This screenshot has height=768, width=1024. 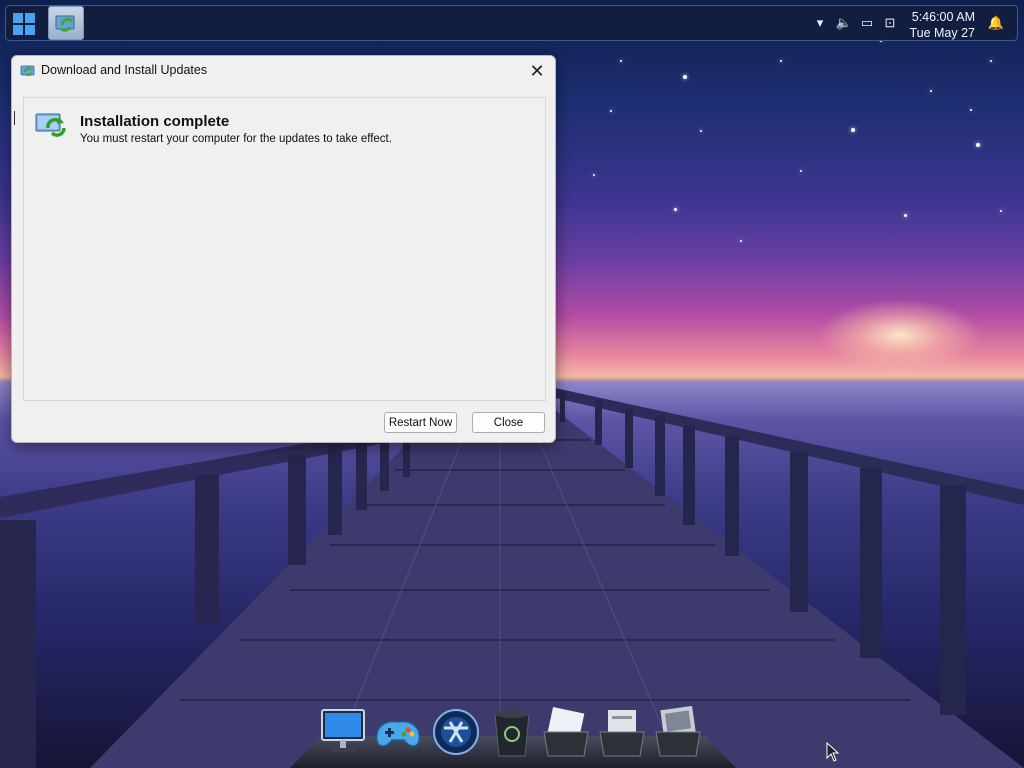 What do you see at coordinates (890, 23) in the screenshot?
I see `network-icon: ⊡` at bounding box center [890, 23].